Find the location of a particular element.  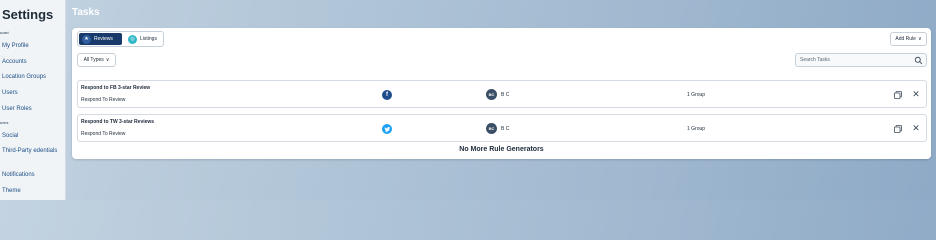

sidebar-section-account: ount is located at coordinates (4, 32).